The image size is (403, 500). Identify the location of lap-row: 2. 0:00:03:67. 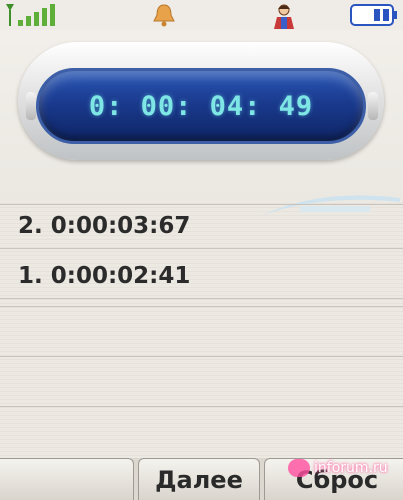
(201, 228).